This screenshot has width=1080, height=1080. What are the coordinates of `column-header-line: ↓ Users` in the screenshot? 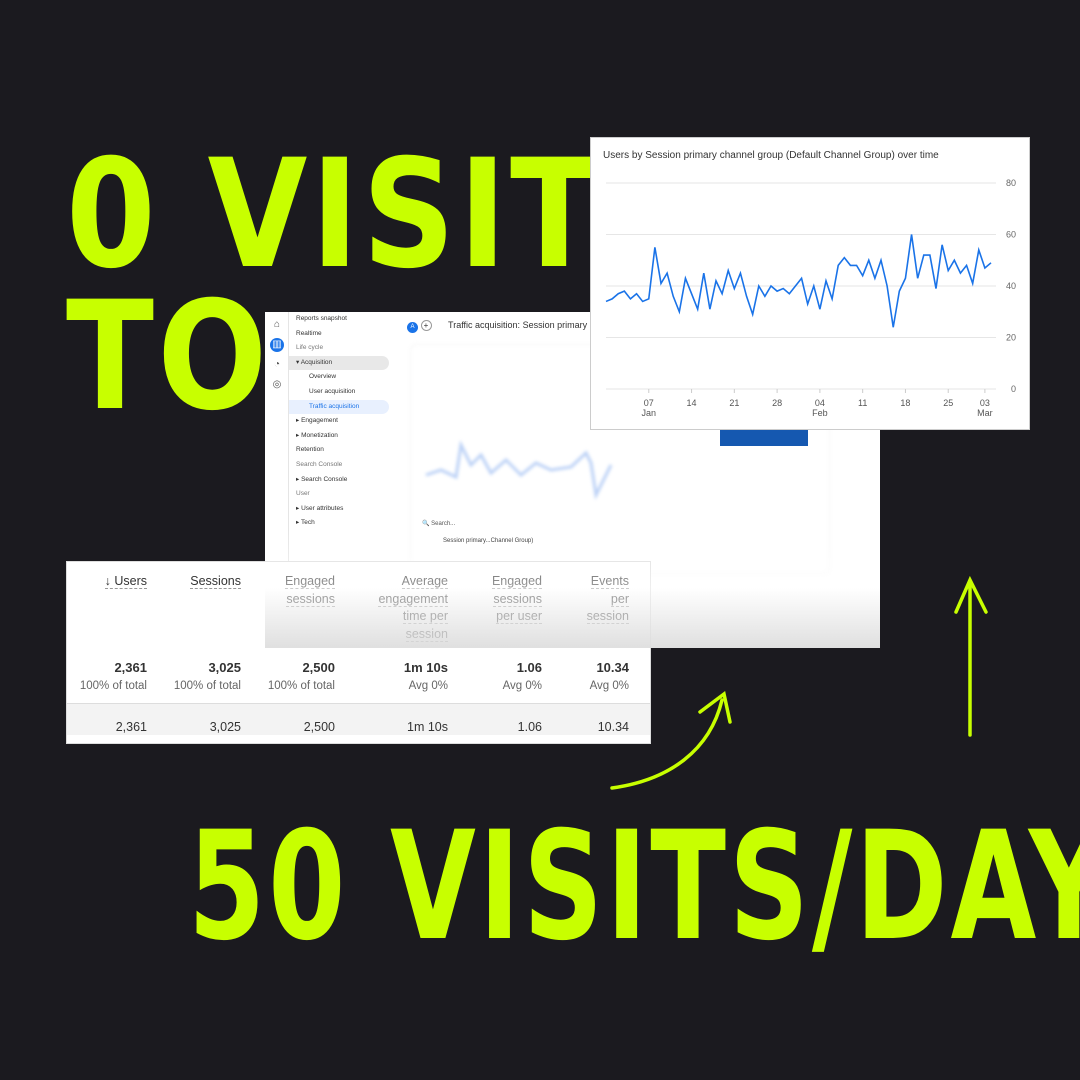 It's located at (125, 581).